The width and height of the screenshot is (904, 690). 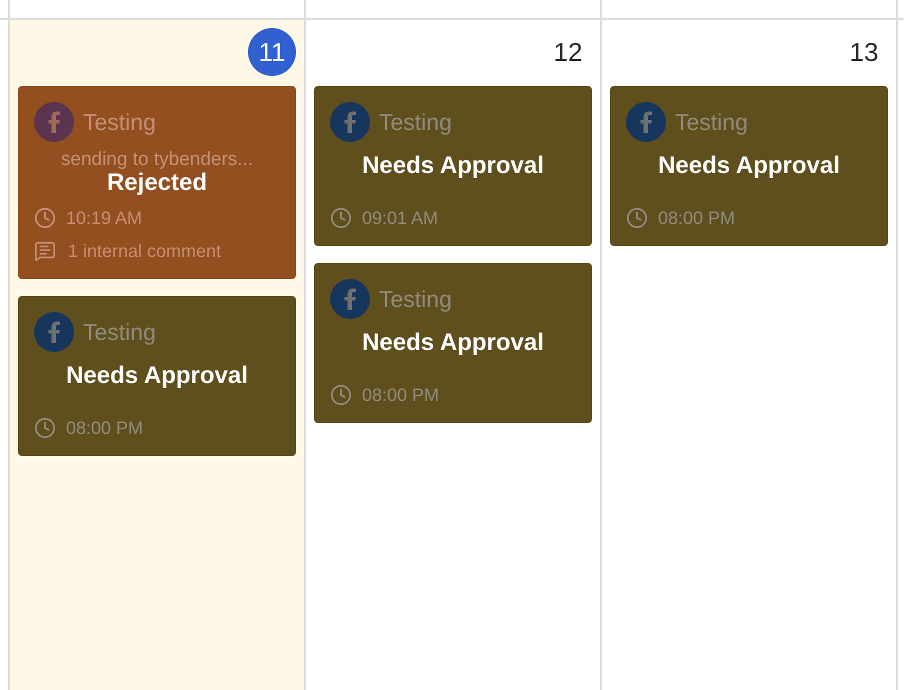 I want to click on event-card: Testing sending to tybenders... Rejected 10:19 AM 1 internal comment, so click(x=157, y=182).